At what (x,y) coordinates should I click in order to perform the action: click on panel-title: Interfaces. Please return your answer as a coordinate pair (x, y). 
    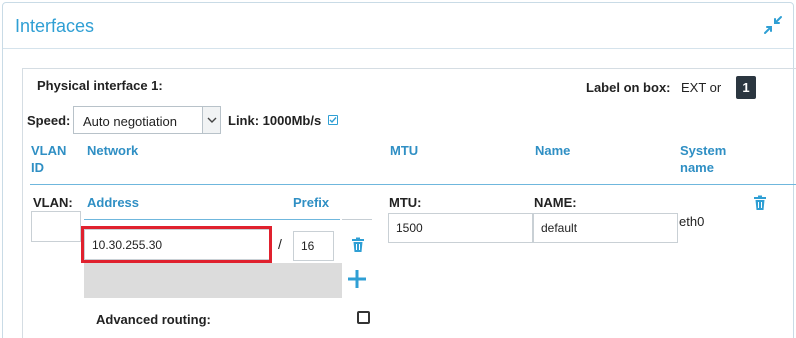
    Looking at the image, I should click on (55, 26).